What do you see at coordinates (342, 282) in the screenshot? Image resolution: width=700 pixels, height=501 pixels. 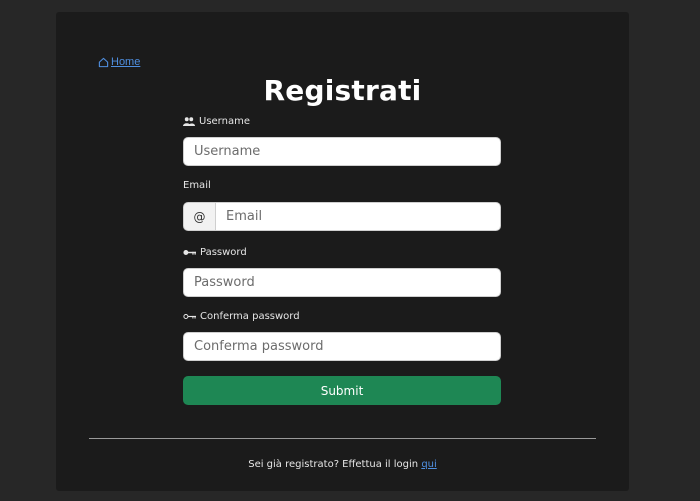 I see `password-input` at bounding box center [342, 282].